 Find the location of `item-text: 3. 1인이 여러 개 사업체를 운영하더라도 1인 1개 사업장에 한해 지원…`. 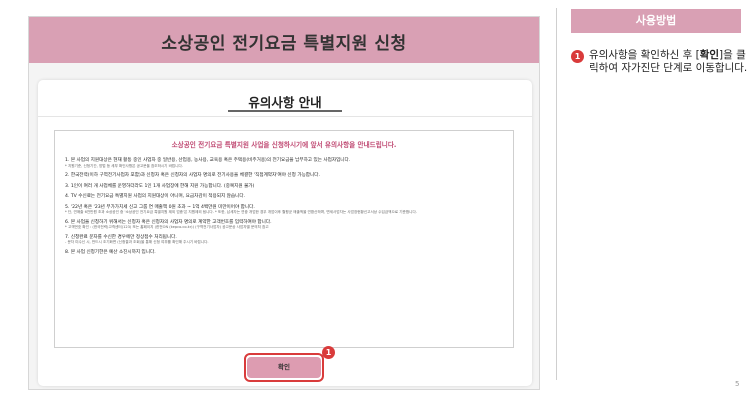

item-text: 3. 1인이 여러 개 사업체를 운영하더라도 1인 1개 사업장에 한해 지원… is located at coordinates (160, 186).